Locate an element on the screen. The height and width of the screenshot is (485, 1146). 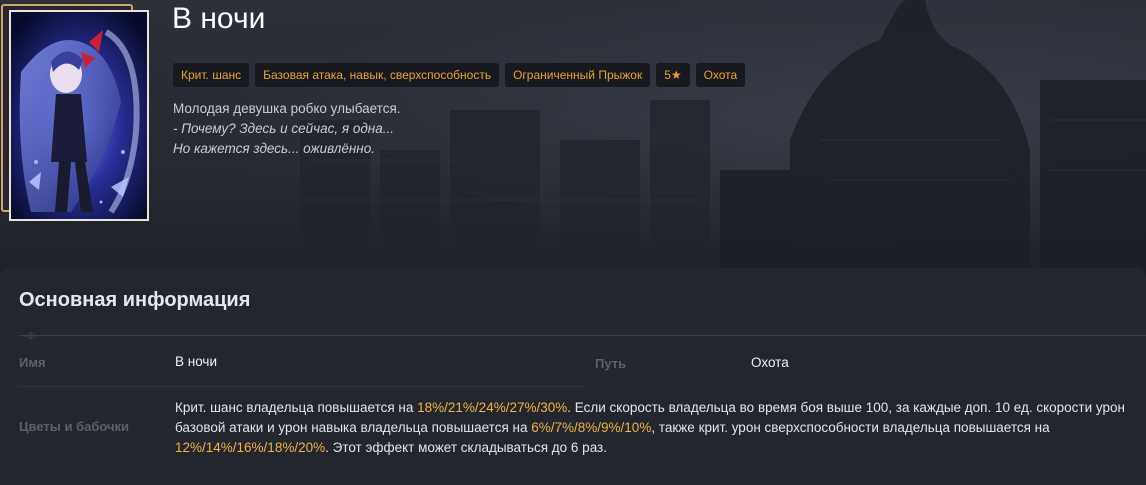
description-line: Молодая девушка робко улыбается. is located at coordinates (287, 108).